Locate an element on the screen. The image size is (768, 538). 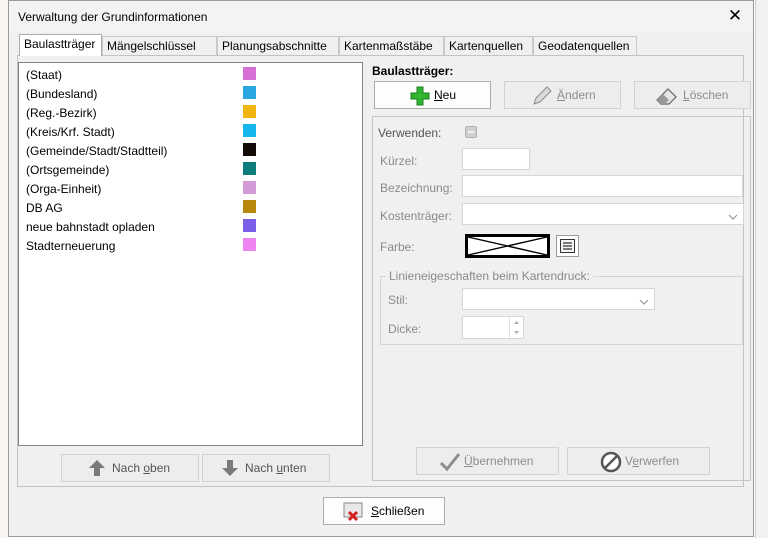
plus-icon is located at coordinates (420, 100).